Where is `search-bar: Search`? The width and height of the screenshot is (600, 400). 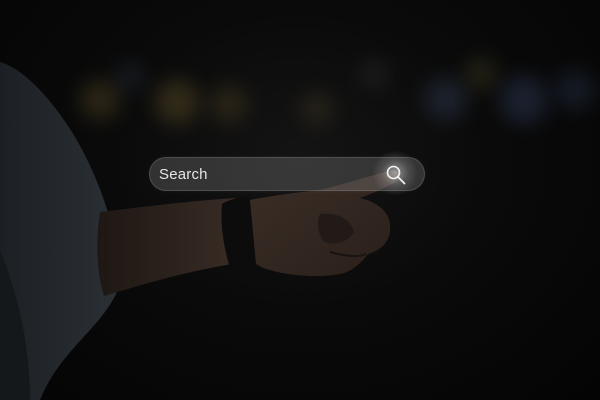
search-bar: Search is located at coordinates (287, 174).